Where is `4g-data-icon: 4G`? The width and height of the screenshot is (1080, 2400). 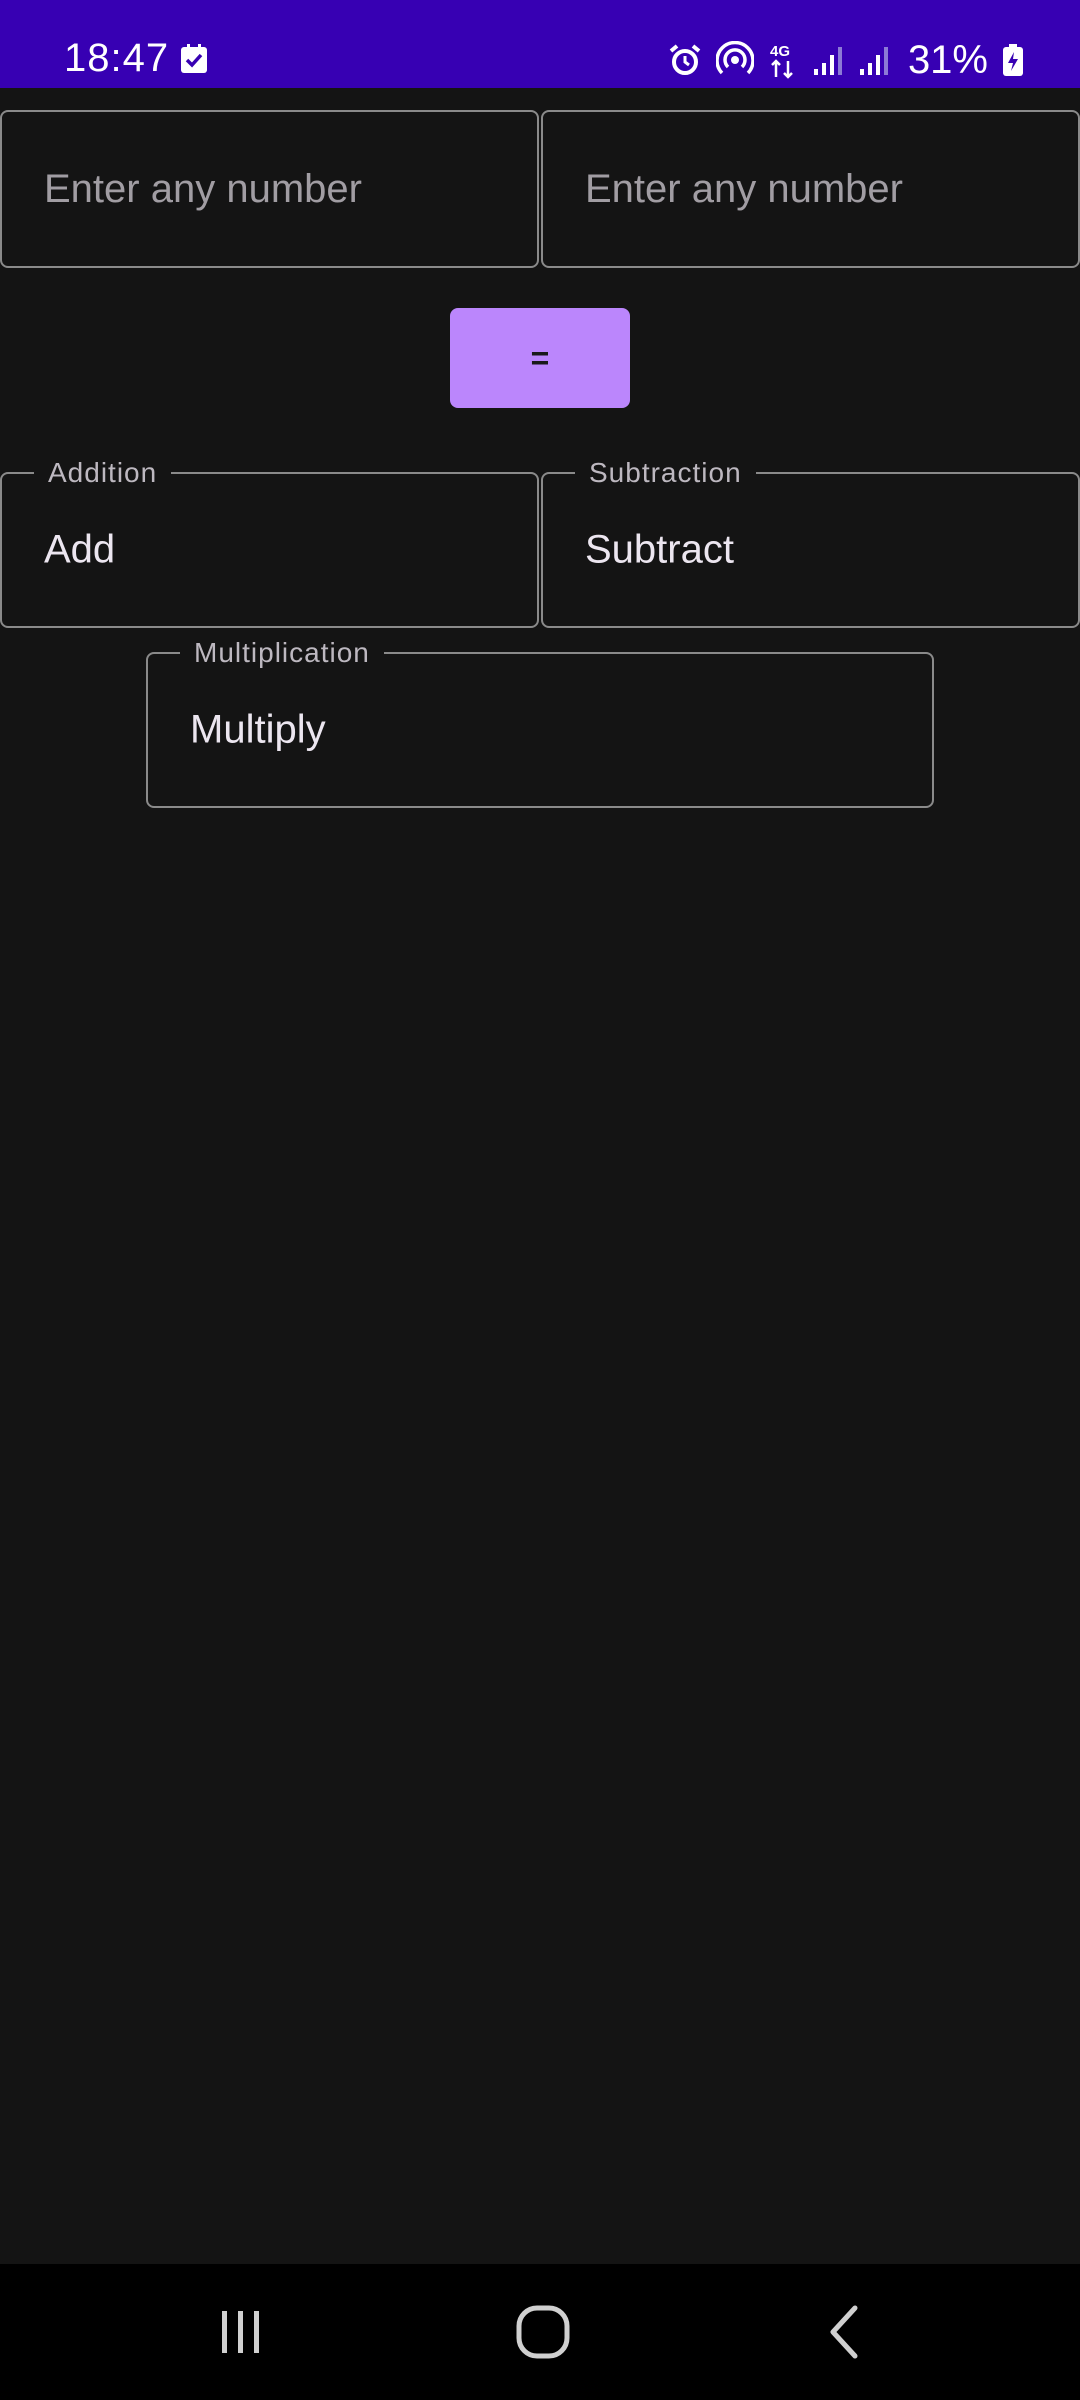
4g-data-icon: 4G is located at coordinates (783, 60).